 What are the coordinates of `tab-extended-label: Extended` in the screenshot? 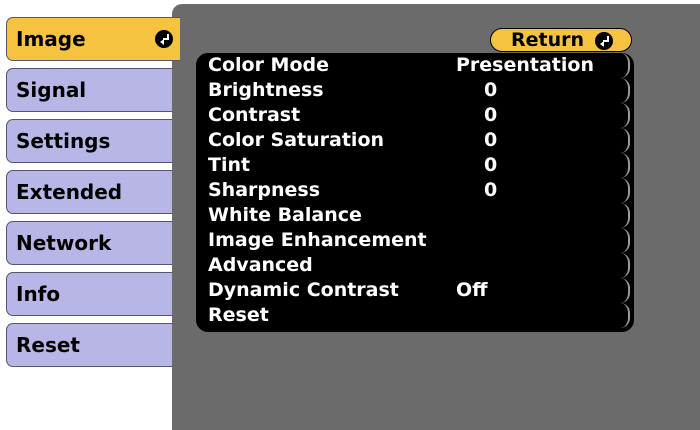 It's located at (69, 192).